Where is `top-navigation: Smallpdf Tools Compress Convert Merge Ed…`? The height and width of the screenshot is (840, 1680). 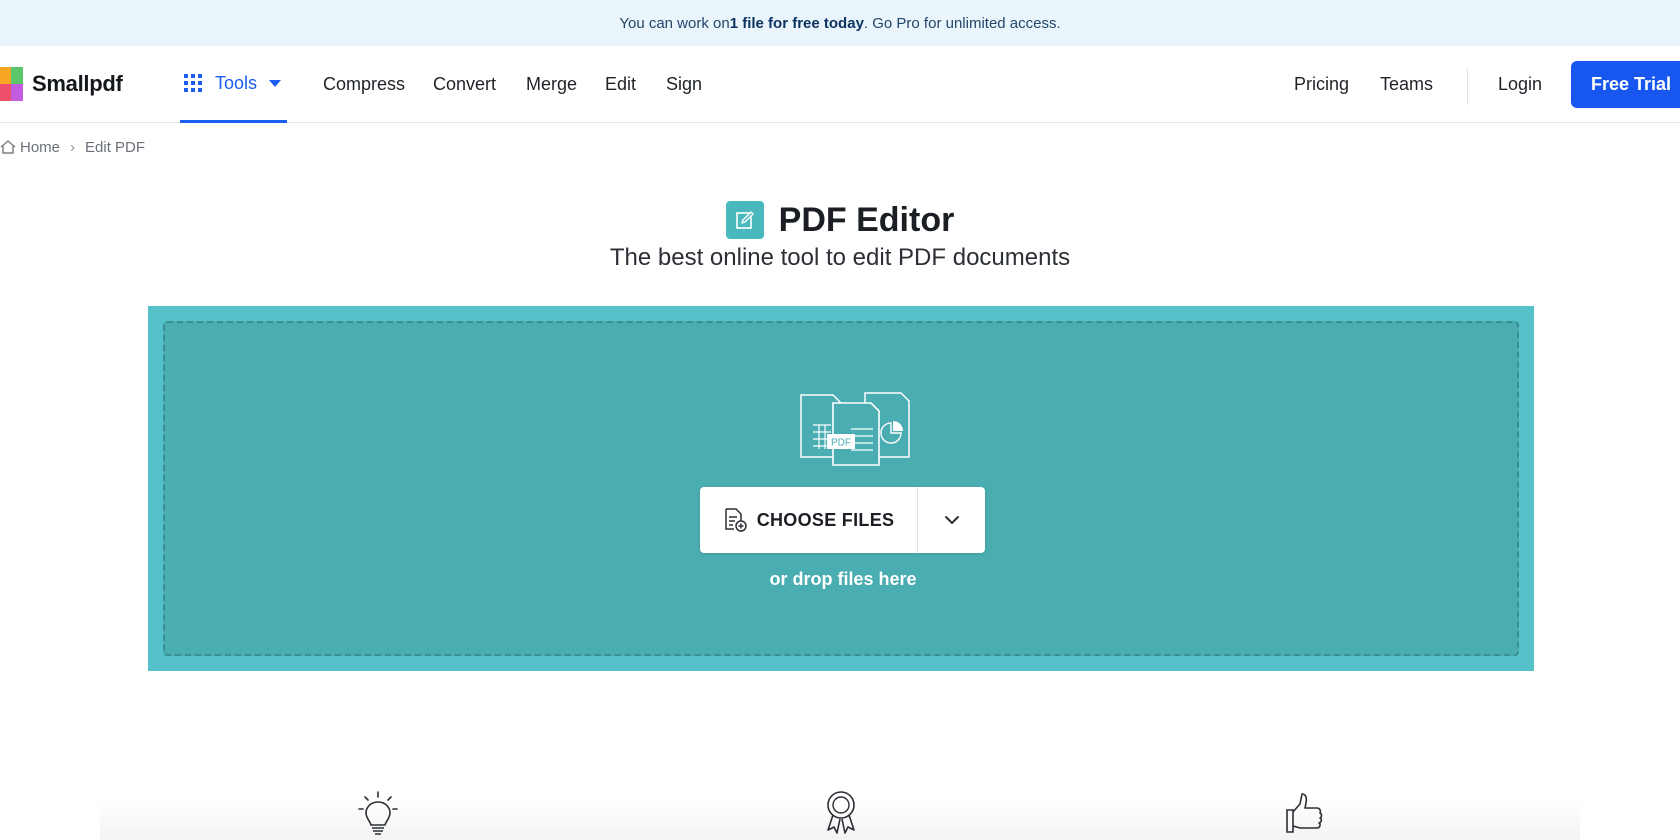 top-navigation: Smallpdf Tools Compress Convert Merge Ed… is located at coordinates (840, 84).